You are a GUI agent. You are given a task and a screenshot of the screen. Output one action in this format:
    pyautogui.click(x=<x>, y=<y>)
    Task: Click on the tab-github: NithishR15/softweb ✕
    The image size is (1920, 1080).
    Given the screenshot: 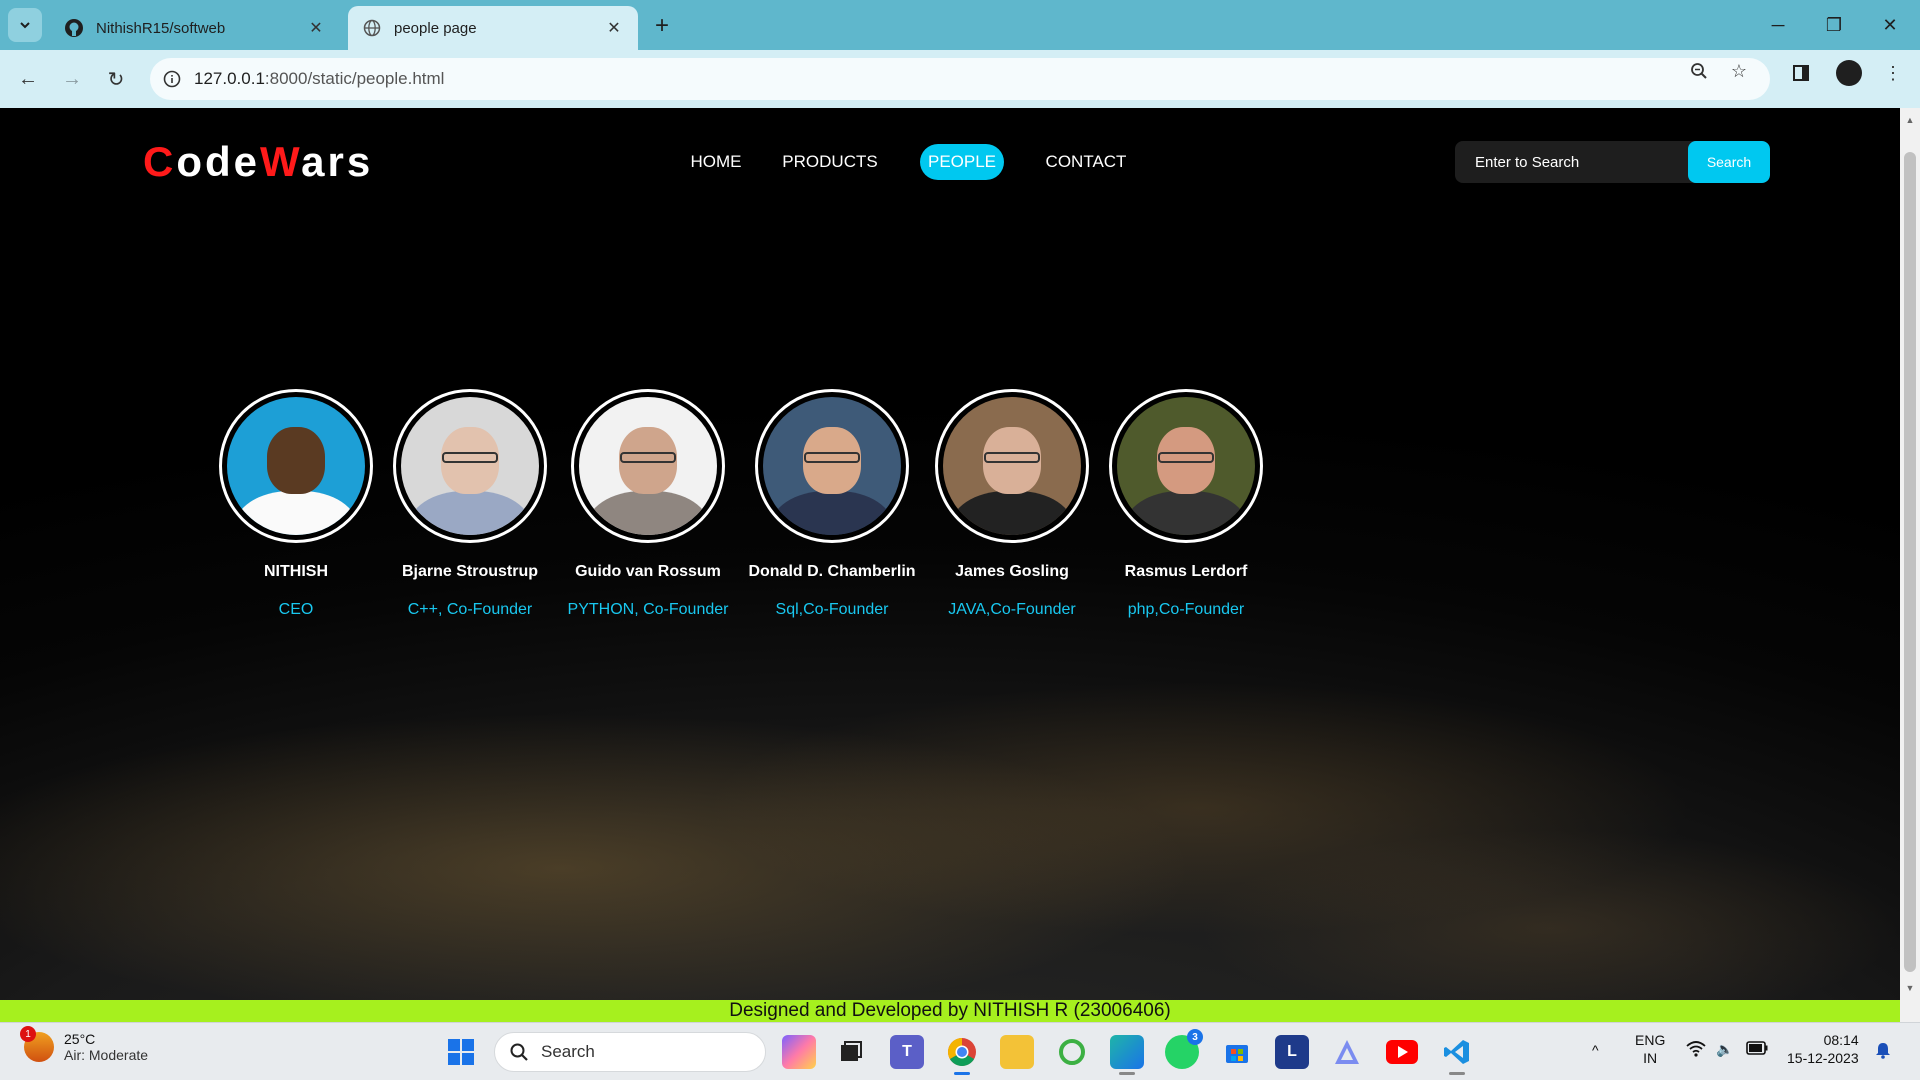 What is the action you would take?
    pyautogui.click(x=195, y=28)
    